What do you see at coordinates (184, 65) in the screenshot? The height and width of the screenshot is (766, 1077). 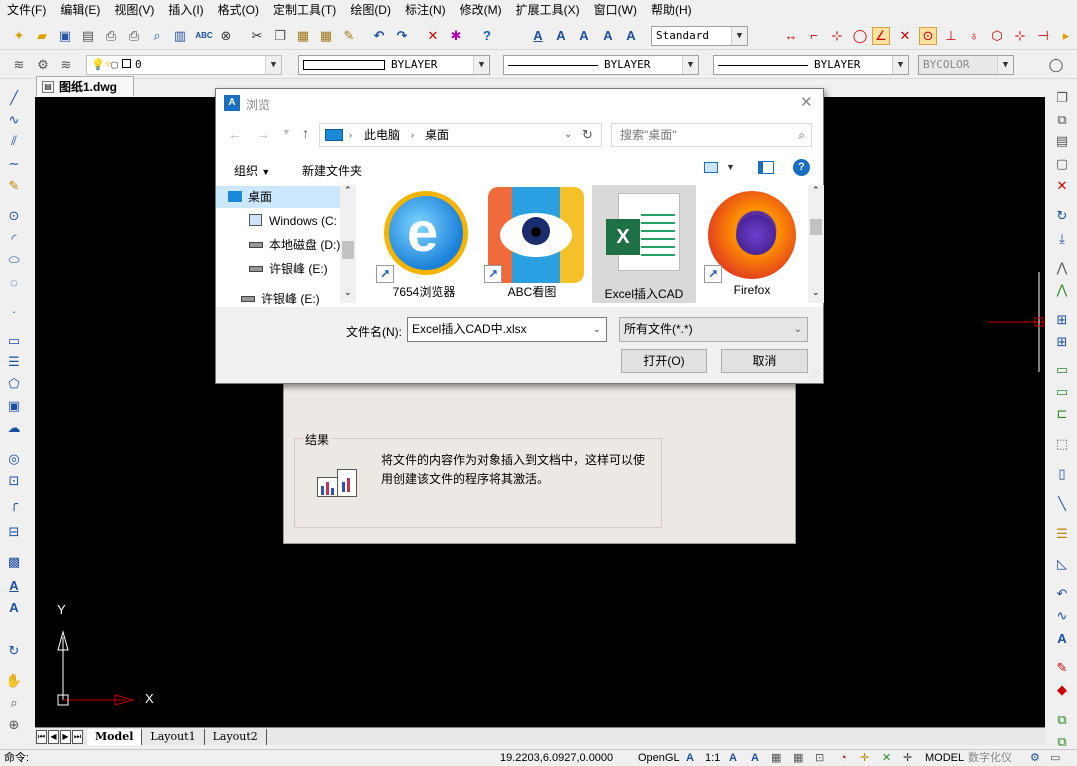 I see `layer-select: 💡☼▢ 0 ▼` at bounding box center [184, 65].